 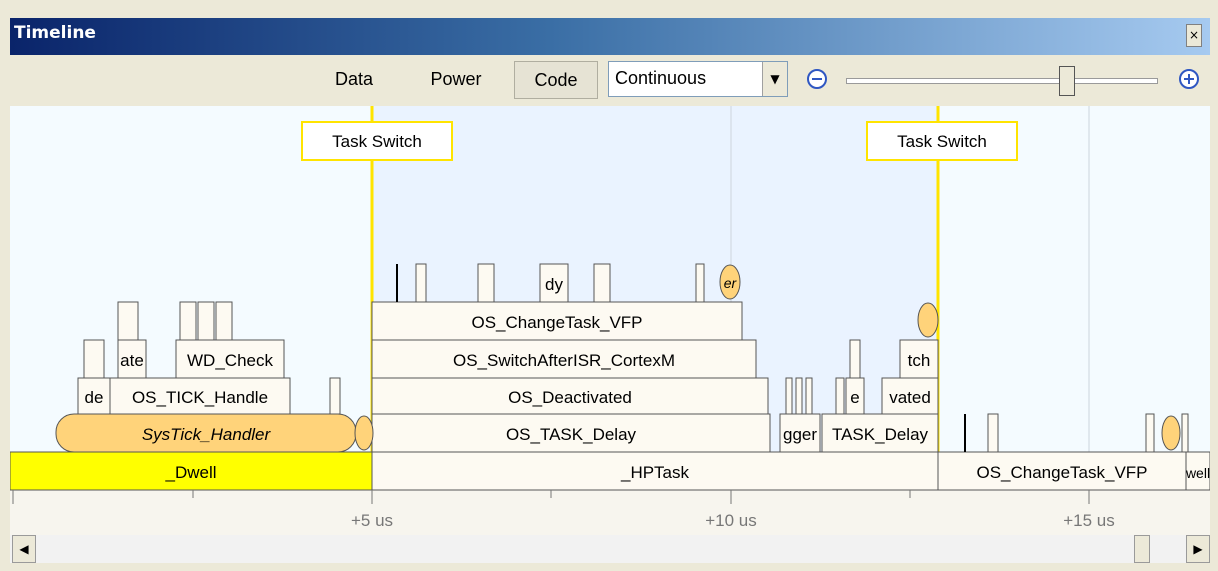 I want to click on horizontal-scrollbar: ◀ ▶, so click(x=610, y=549).